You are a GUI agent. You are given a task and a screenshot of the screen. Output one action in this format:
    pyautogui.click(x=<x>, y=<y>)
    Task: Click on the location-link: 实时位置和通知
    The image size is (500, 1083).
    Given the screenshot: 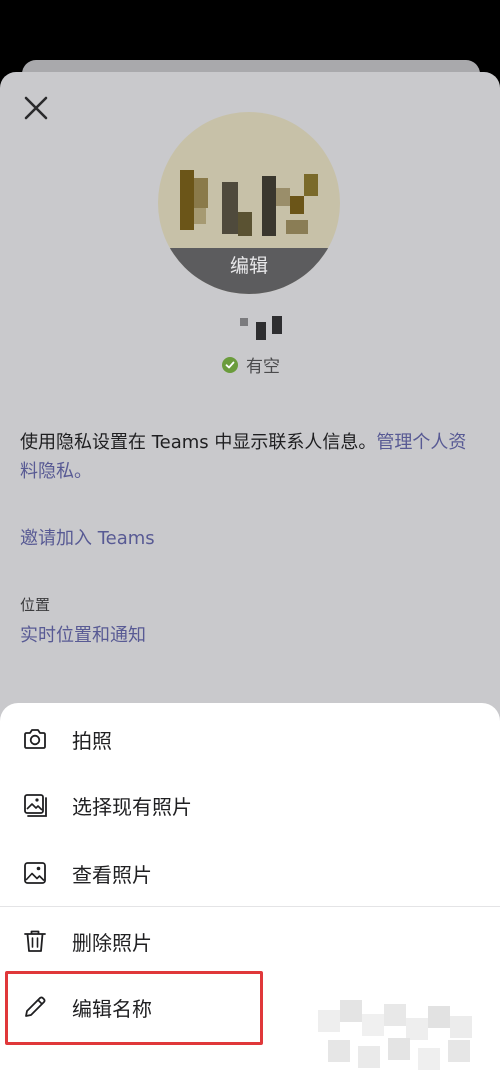 What is the action you would take?
    pyautogui.click(x=83, y=634)
    